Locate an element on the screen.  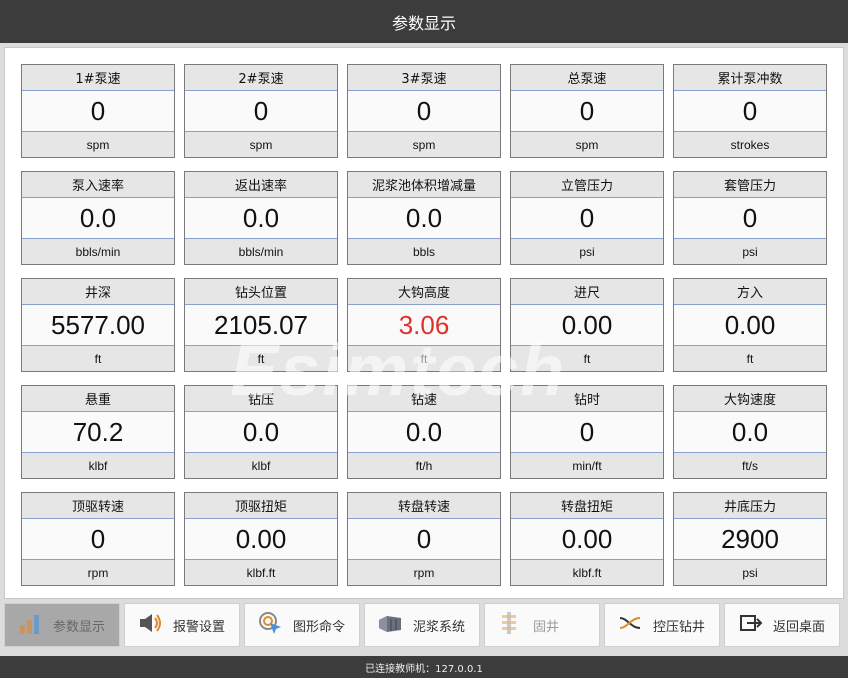
param-cell: 转盘转速 0 rpm is located at coordinates (424, 539).